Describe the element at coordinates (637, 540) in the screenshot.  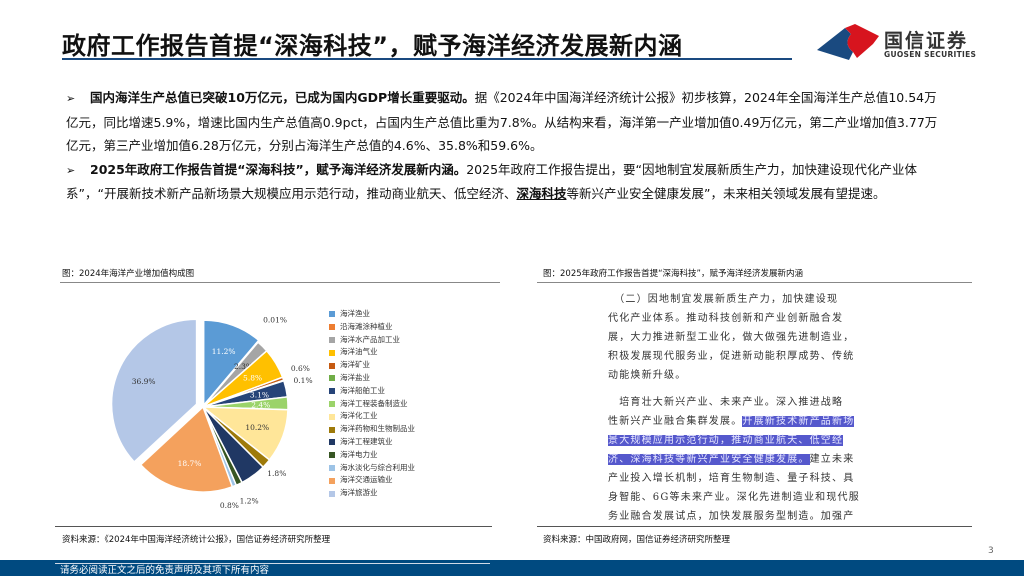
I see `right-figure-source: 资料来源：中国政府网，国信证券经济研究所整理` at that location.